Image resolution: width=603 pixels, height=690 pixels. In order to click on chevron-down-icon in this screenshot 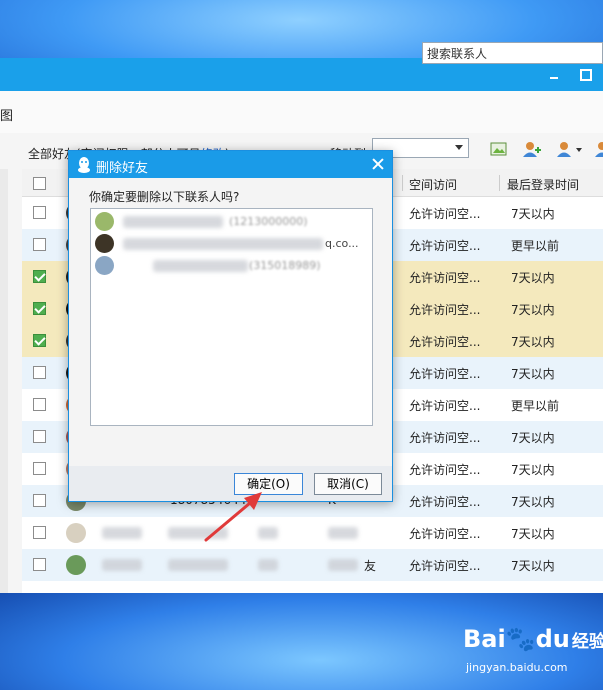, I will do `click(459, 147)`.